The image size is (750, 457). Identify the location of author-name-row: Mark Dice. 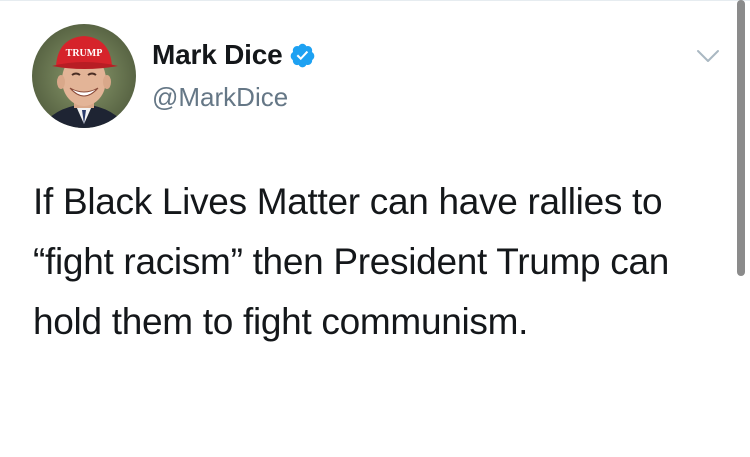
(234, 55).